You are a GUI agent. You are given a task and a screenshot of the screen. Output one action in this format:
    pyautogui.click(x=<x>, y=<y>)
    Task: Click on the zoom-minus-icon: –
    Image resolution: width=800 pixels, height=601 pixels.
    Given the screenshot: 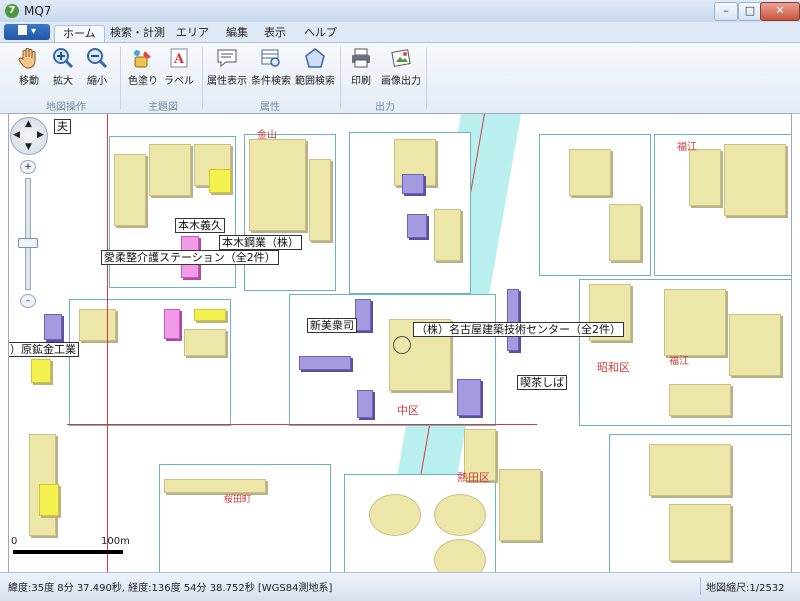 What is the action you would take?
    pyautogui.click(x=28, y=301)
    